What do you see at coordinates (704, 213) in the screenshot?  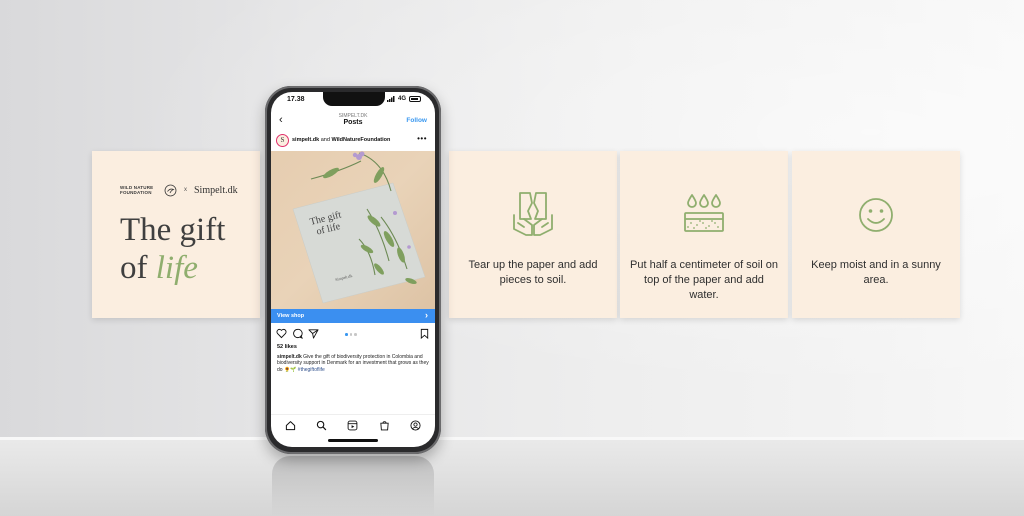 I see `soil-water-drops-icon` at bounding box center [704, 213].